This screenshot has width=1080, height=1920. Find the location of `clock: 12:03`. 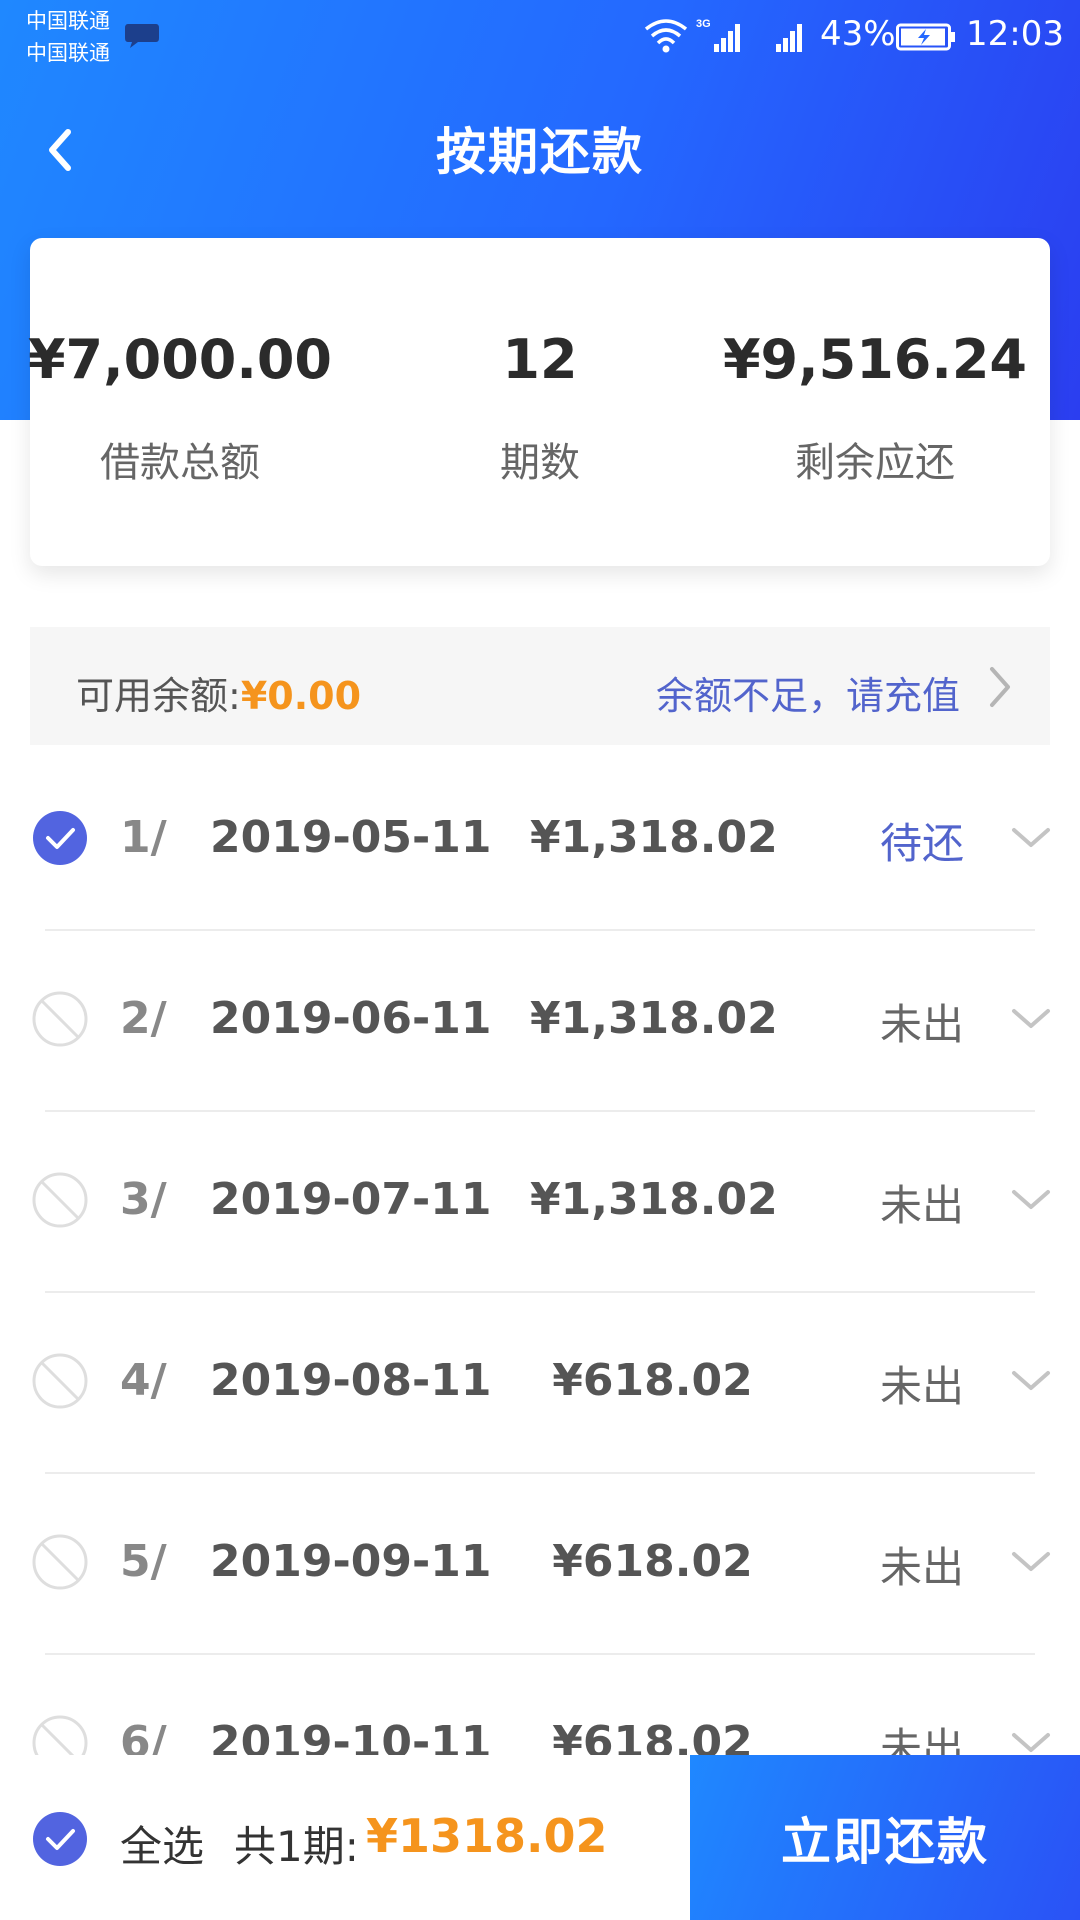

clock: 12:03 is located at coordinates (1015, 34).